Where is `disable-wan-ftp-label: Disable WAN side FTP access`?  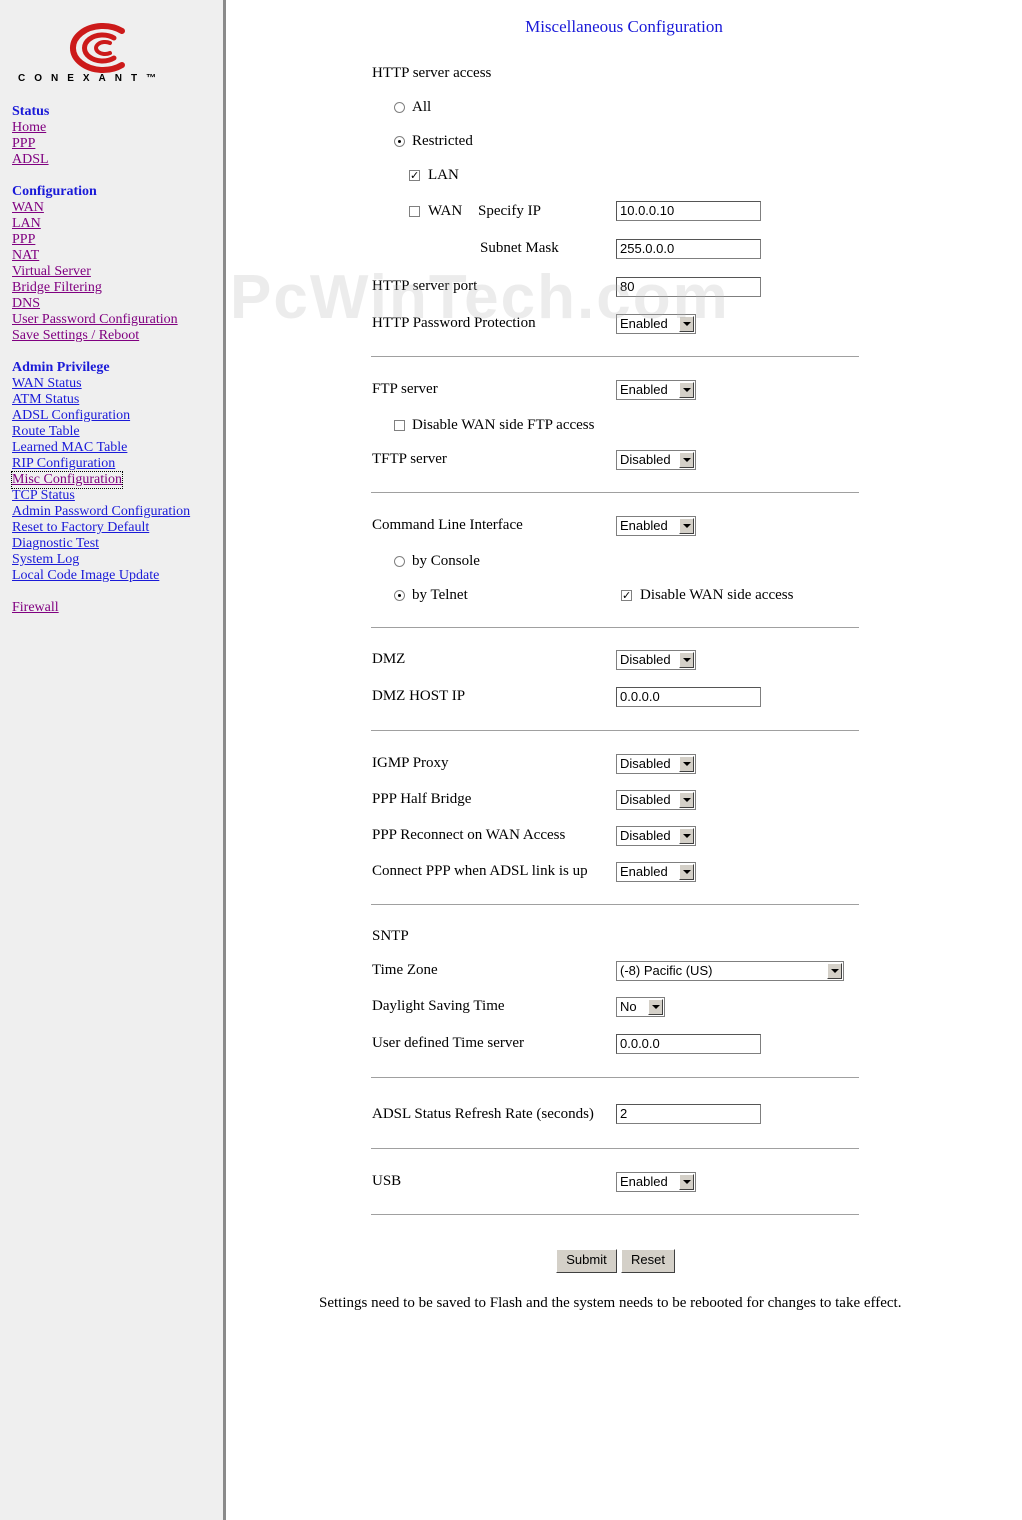 disable-wan-ftp-label: Disable WAN side FTP access is located at coordinates (503, 425).